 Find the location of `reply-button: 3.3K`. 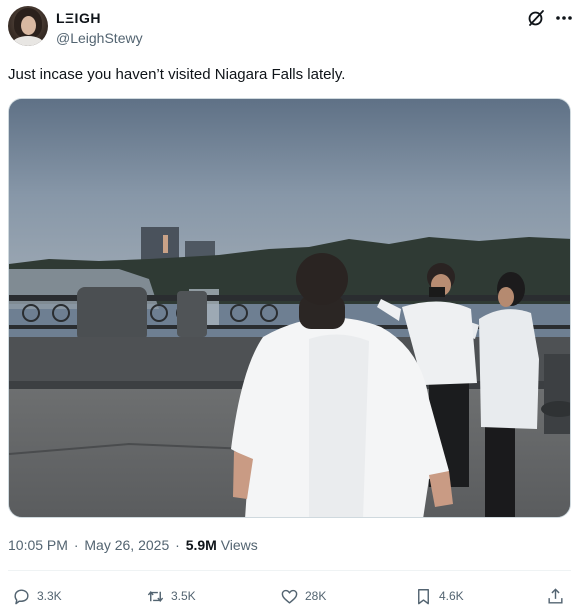

reply-button: 3.3K is located at coordinates (37, 596).